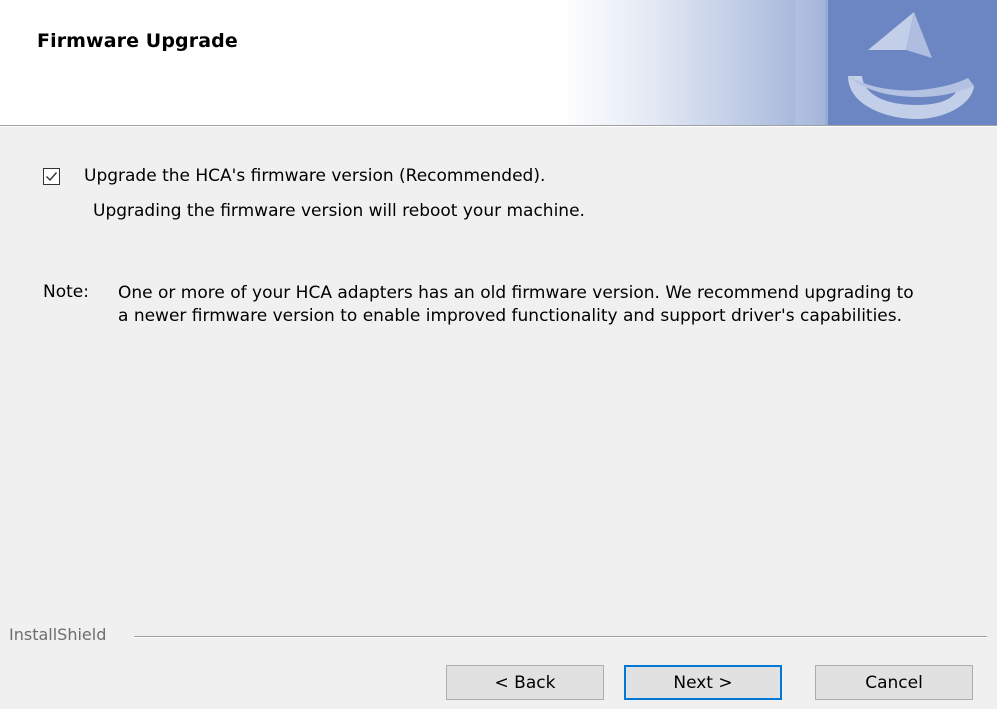 The height and width of the screenshot is (709, 997). I want to click on installshield-logo-icon, so click(911, 65).